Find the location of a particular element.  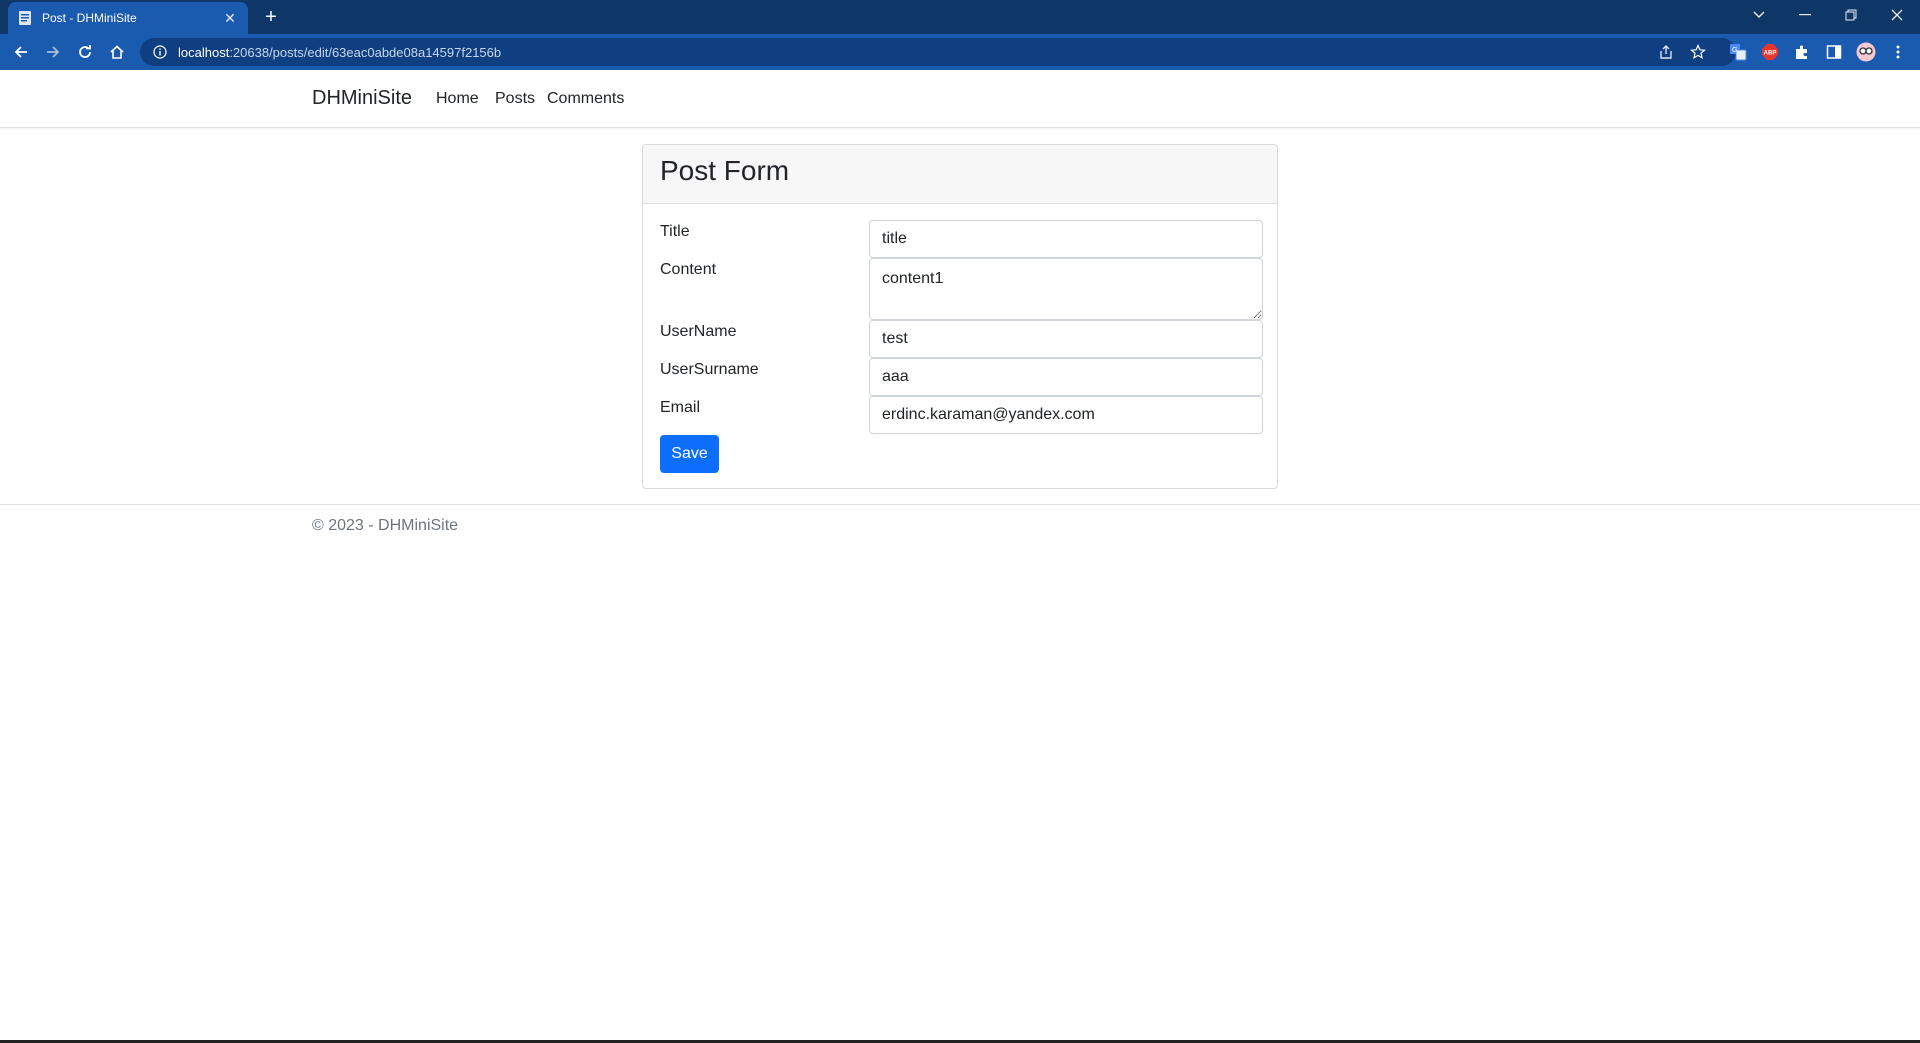

site-footer: © 2023 - DHMiniSite is located at coordinates (960, 524).